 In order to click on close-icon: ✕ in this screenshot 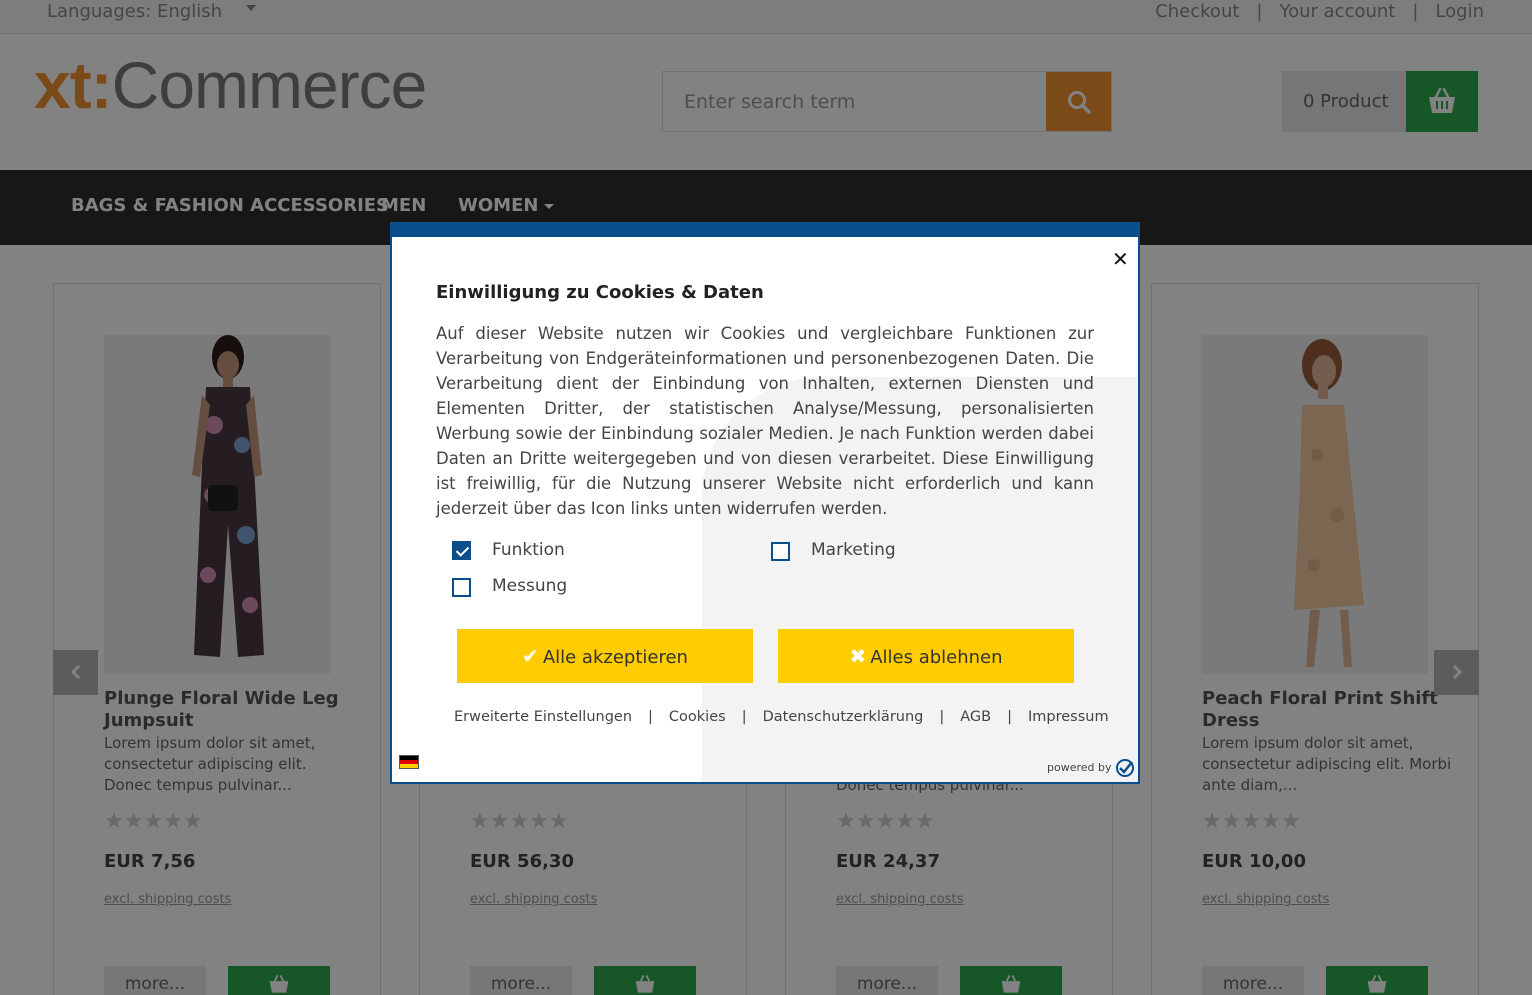, I will do `click(1120, 259)`.